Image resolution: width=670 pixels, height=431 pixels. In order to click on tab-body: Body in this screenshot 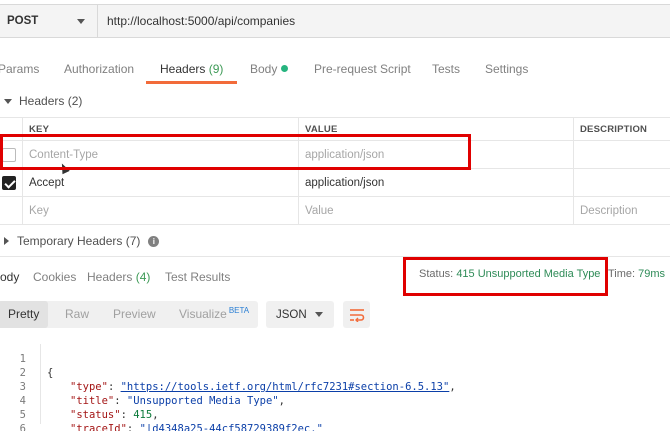, I will do `click(269, 69)`.